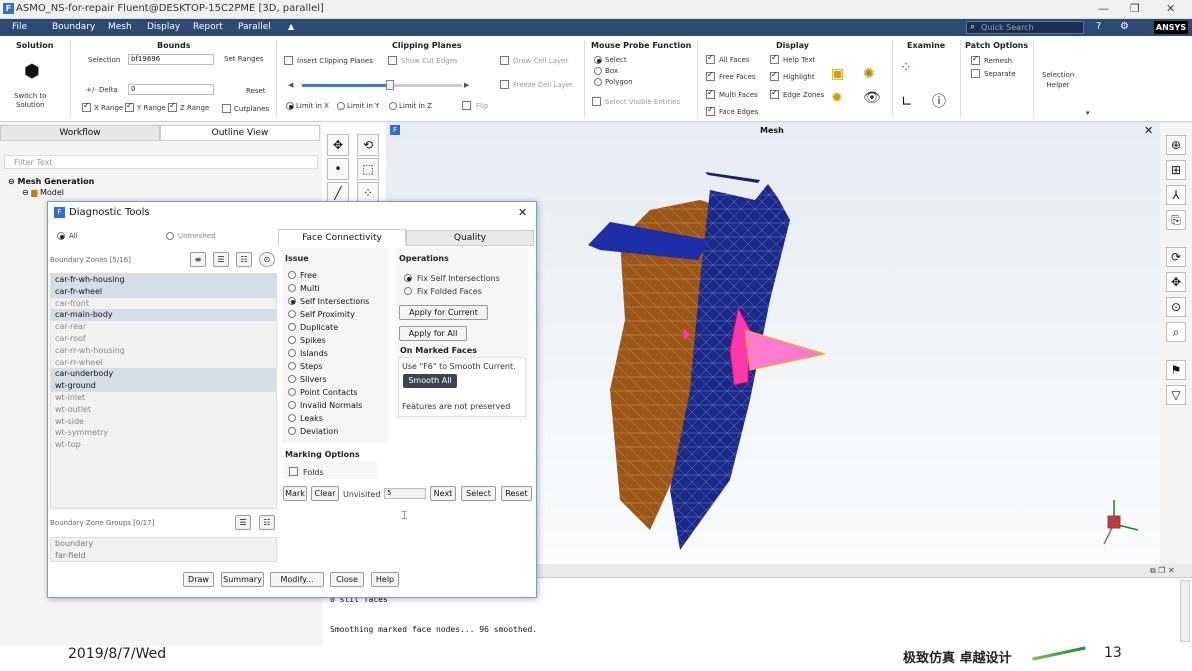  I want to click on issue-option: Slivers, so click(338, 379).